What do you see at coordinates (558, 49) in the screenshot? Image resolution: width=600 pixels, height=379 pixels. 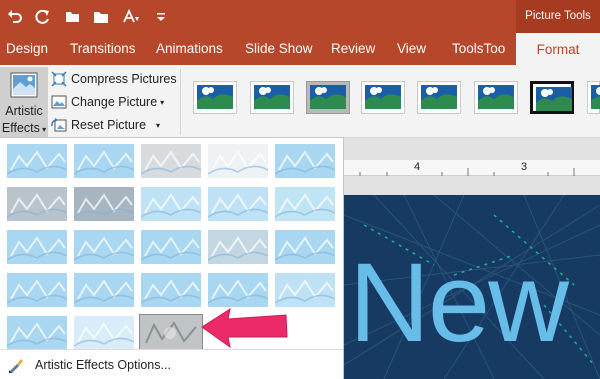 I see `tab-format: Format` at bounding box center [558, 49].